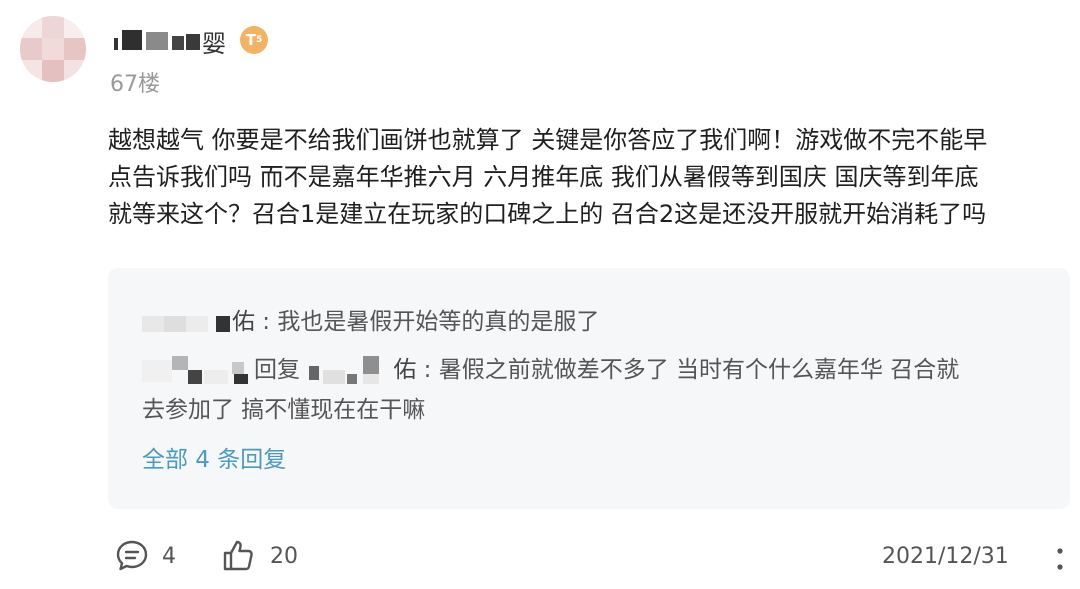 The image size is (1080, 589). What do you see at coordinates (259, 556) in the screenshot?
I see `like-button: 20` at bounding box center [259, 556].